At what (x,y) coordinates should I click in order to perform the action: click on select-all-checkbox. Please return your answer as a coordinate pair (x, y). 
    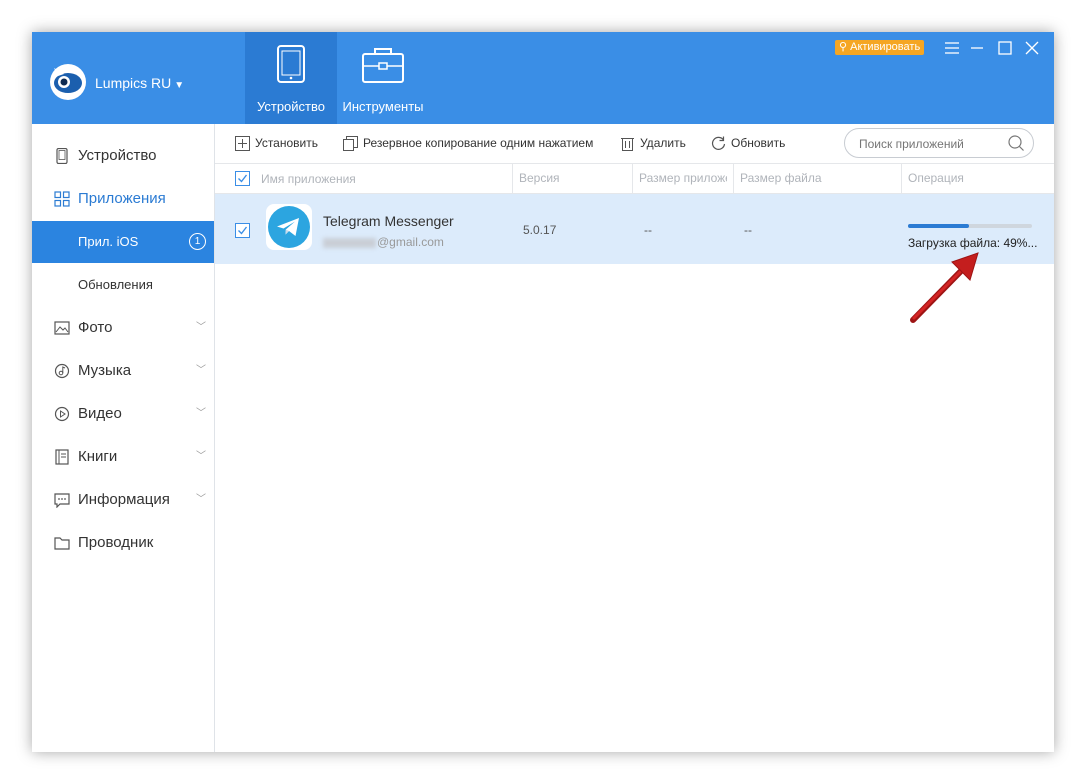
    Looking at the image, I should click on (242, 178).